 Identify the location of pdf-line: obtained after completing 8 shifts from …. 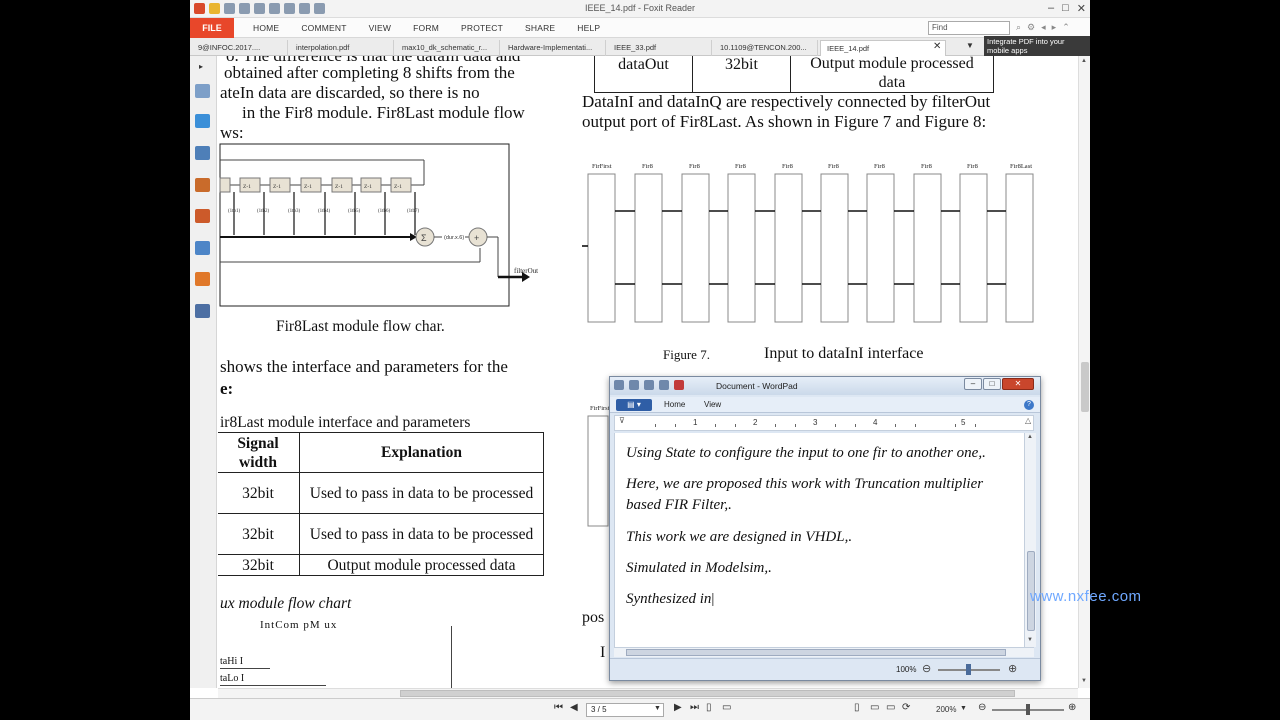
(369, 72).